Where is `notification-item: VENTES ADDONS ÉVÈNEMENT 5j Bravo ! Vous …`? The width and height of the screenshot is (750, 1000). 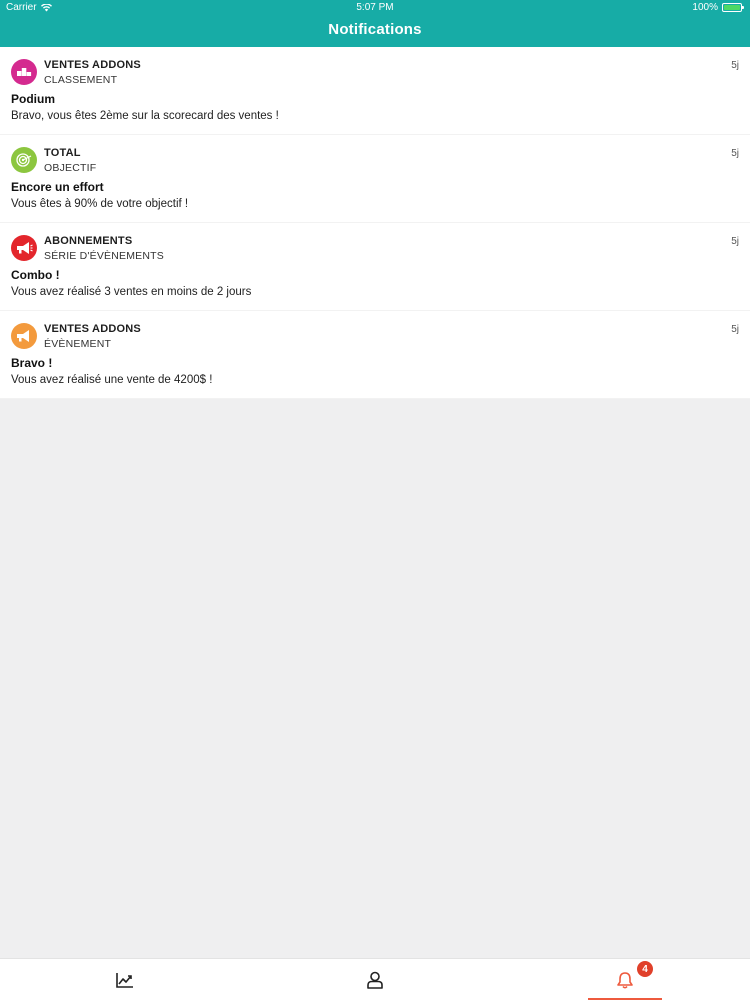 notification-item: VENTES ADDONS ÉVÈNEMENT 5j Bravo ! Vous … is located at coordinates (375, 355).